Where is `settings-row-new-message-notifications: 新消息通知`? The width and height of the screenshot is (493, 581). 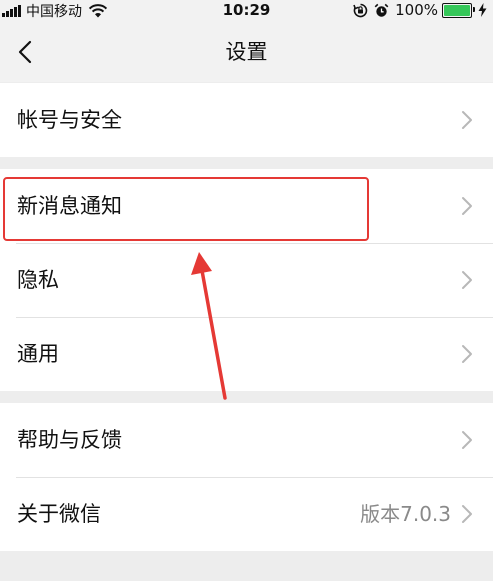 settings-row-new-message-notifications: 新消息通知 is located at coordinates (246, 206).